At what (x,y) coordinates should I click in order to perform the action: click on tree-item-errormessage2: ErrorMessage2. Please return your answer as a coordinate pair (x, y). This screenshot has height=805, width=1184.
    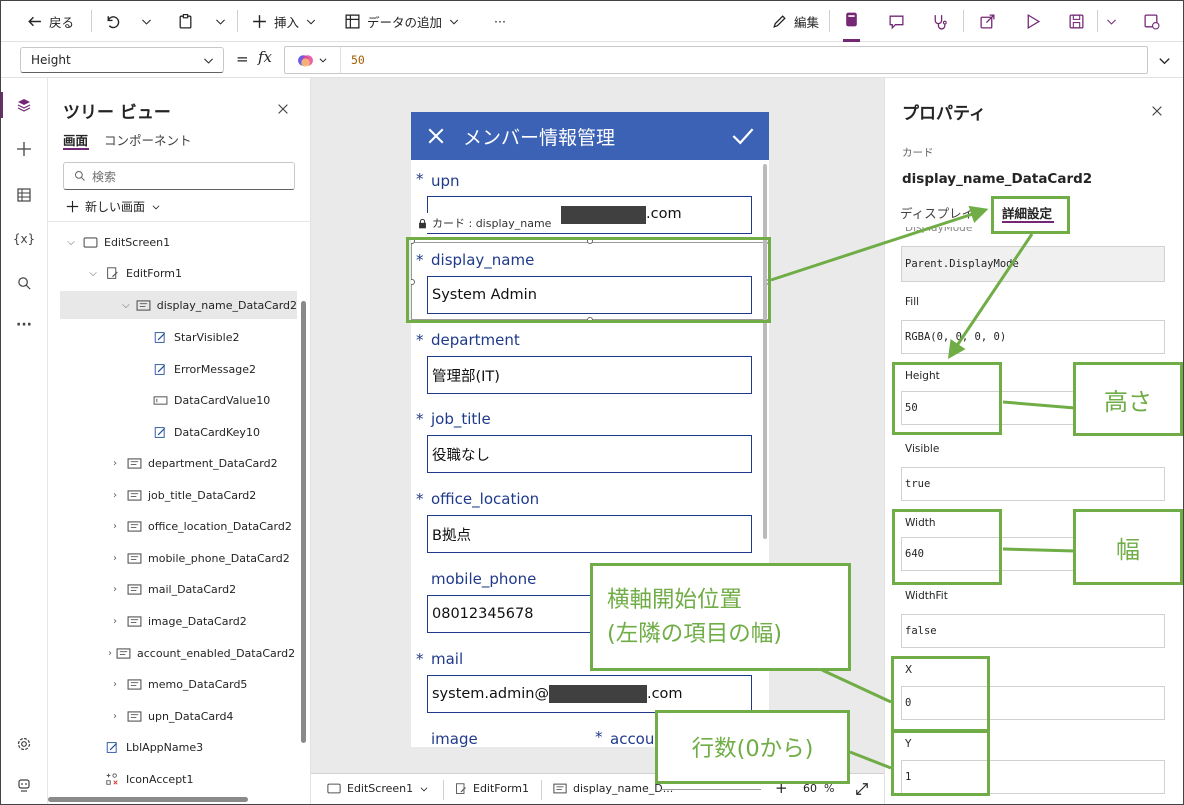
    Looking at the image, I should click on (170, 369).